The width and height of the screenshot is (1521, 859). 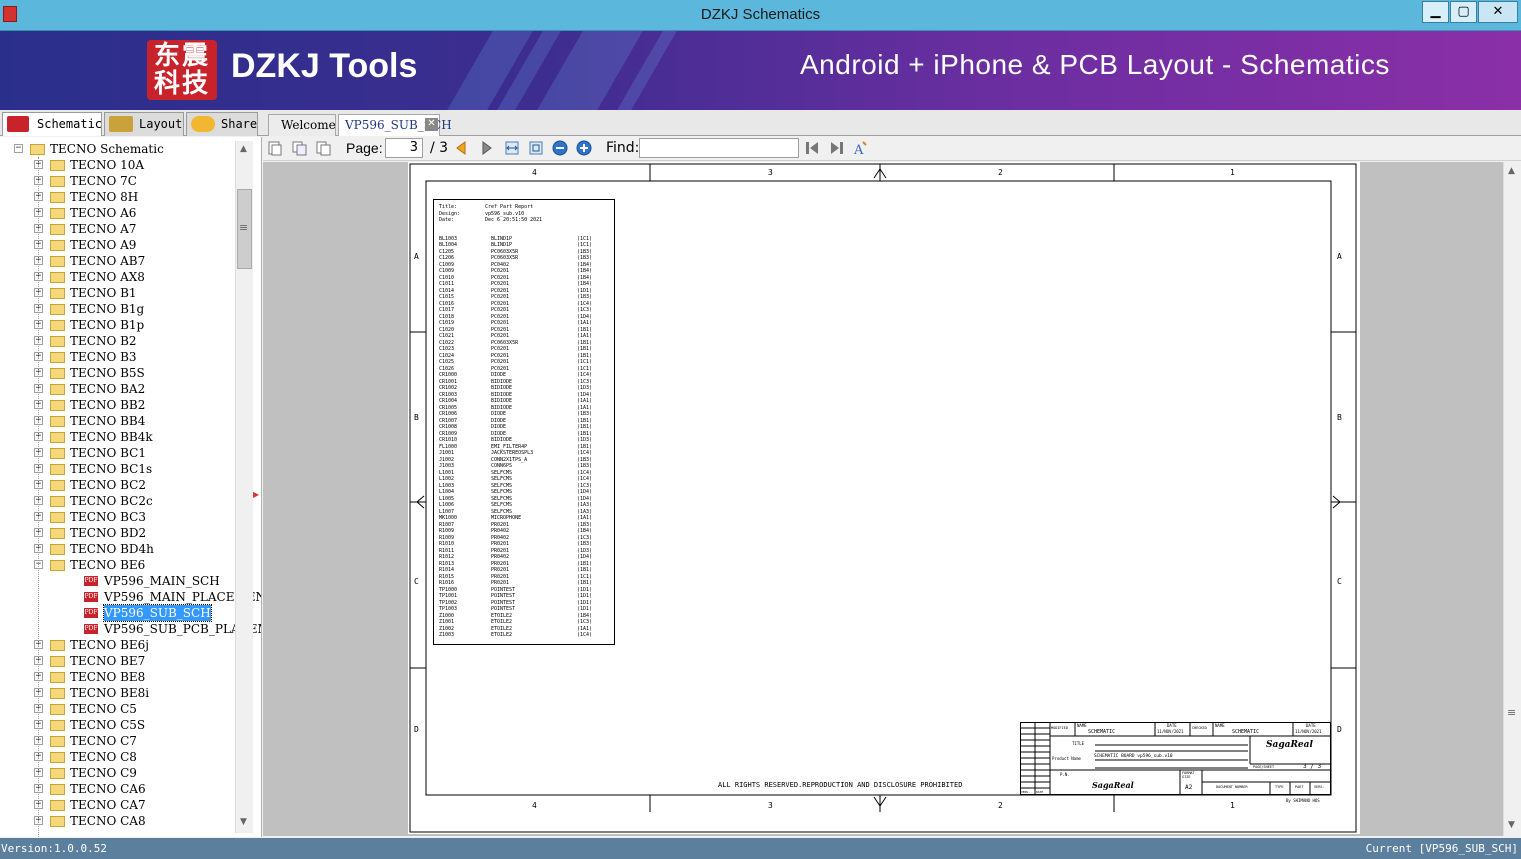 What do you see at coordinates (117, 709) in the screenshot?
I see `tree-folder-item: + TECNO C5` at bounding box center [117, 709].